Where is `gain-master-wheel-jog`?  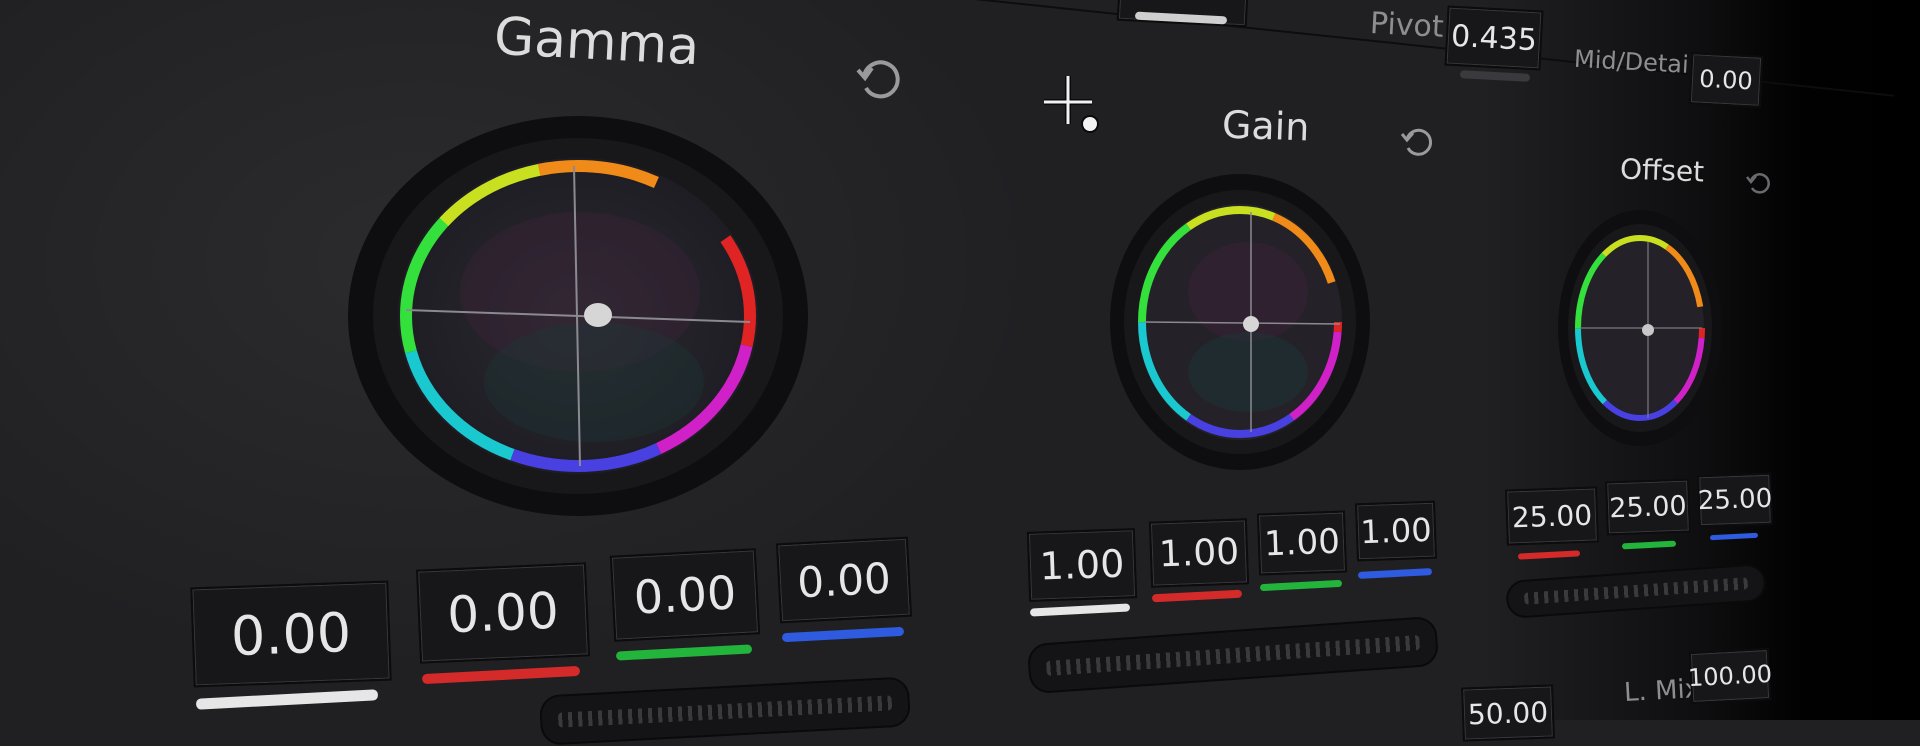
gain-master-wheel-jog is located at coordinates (1233, 655).